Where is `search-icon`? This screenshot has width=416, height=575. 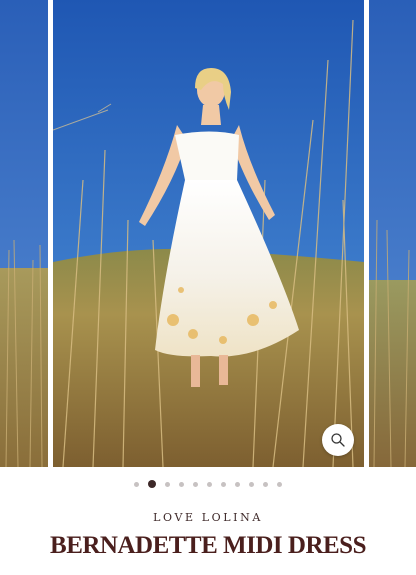 search-icon is located at coordinates (338, 440).